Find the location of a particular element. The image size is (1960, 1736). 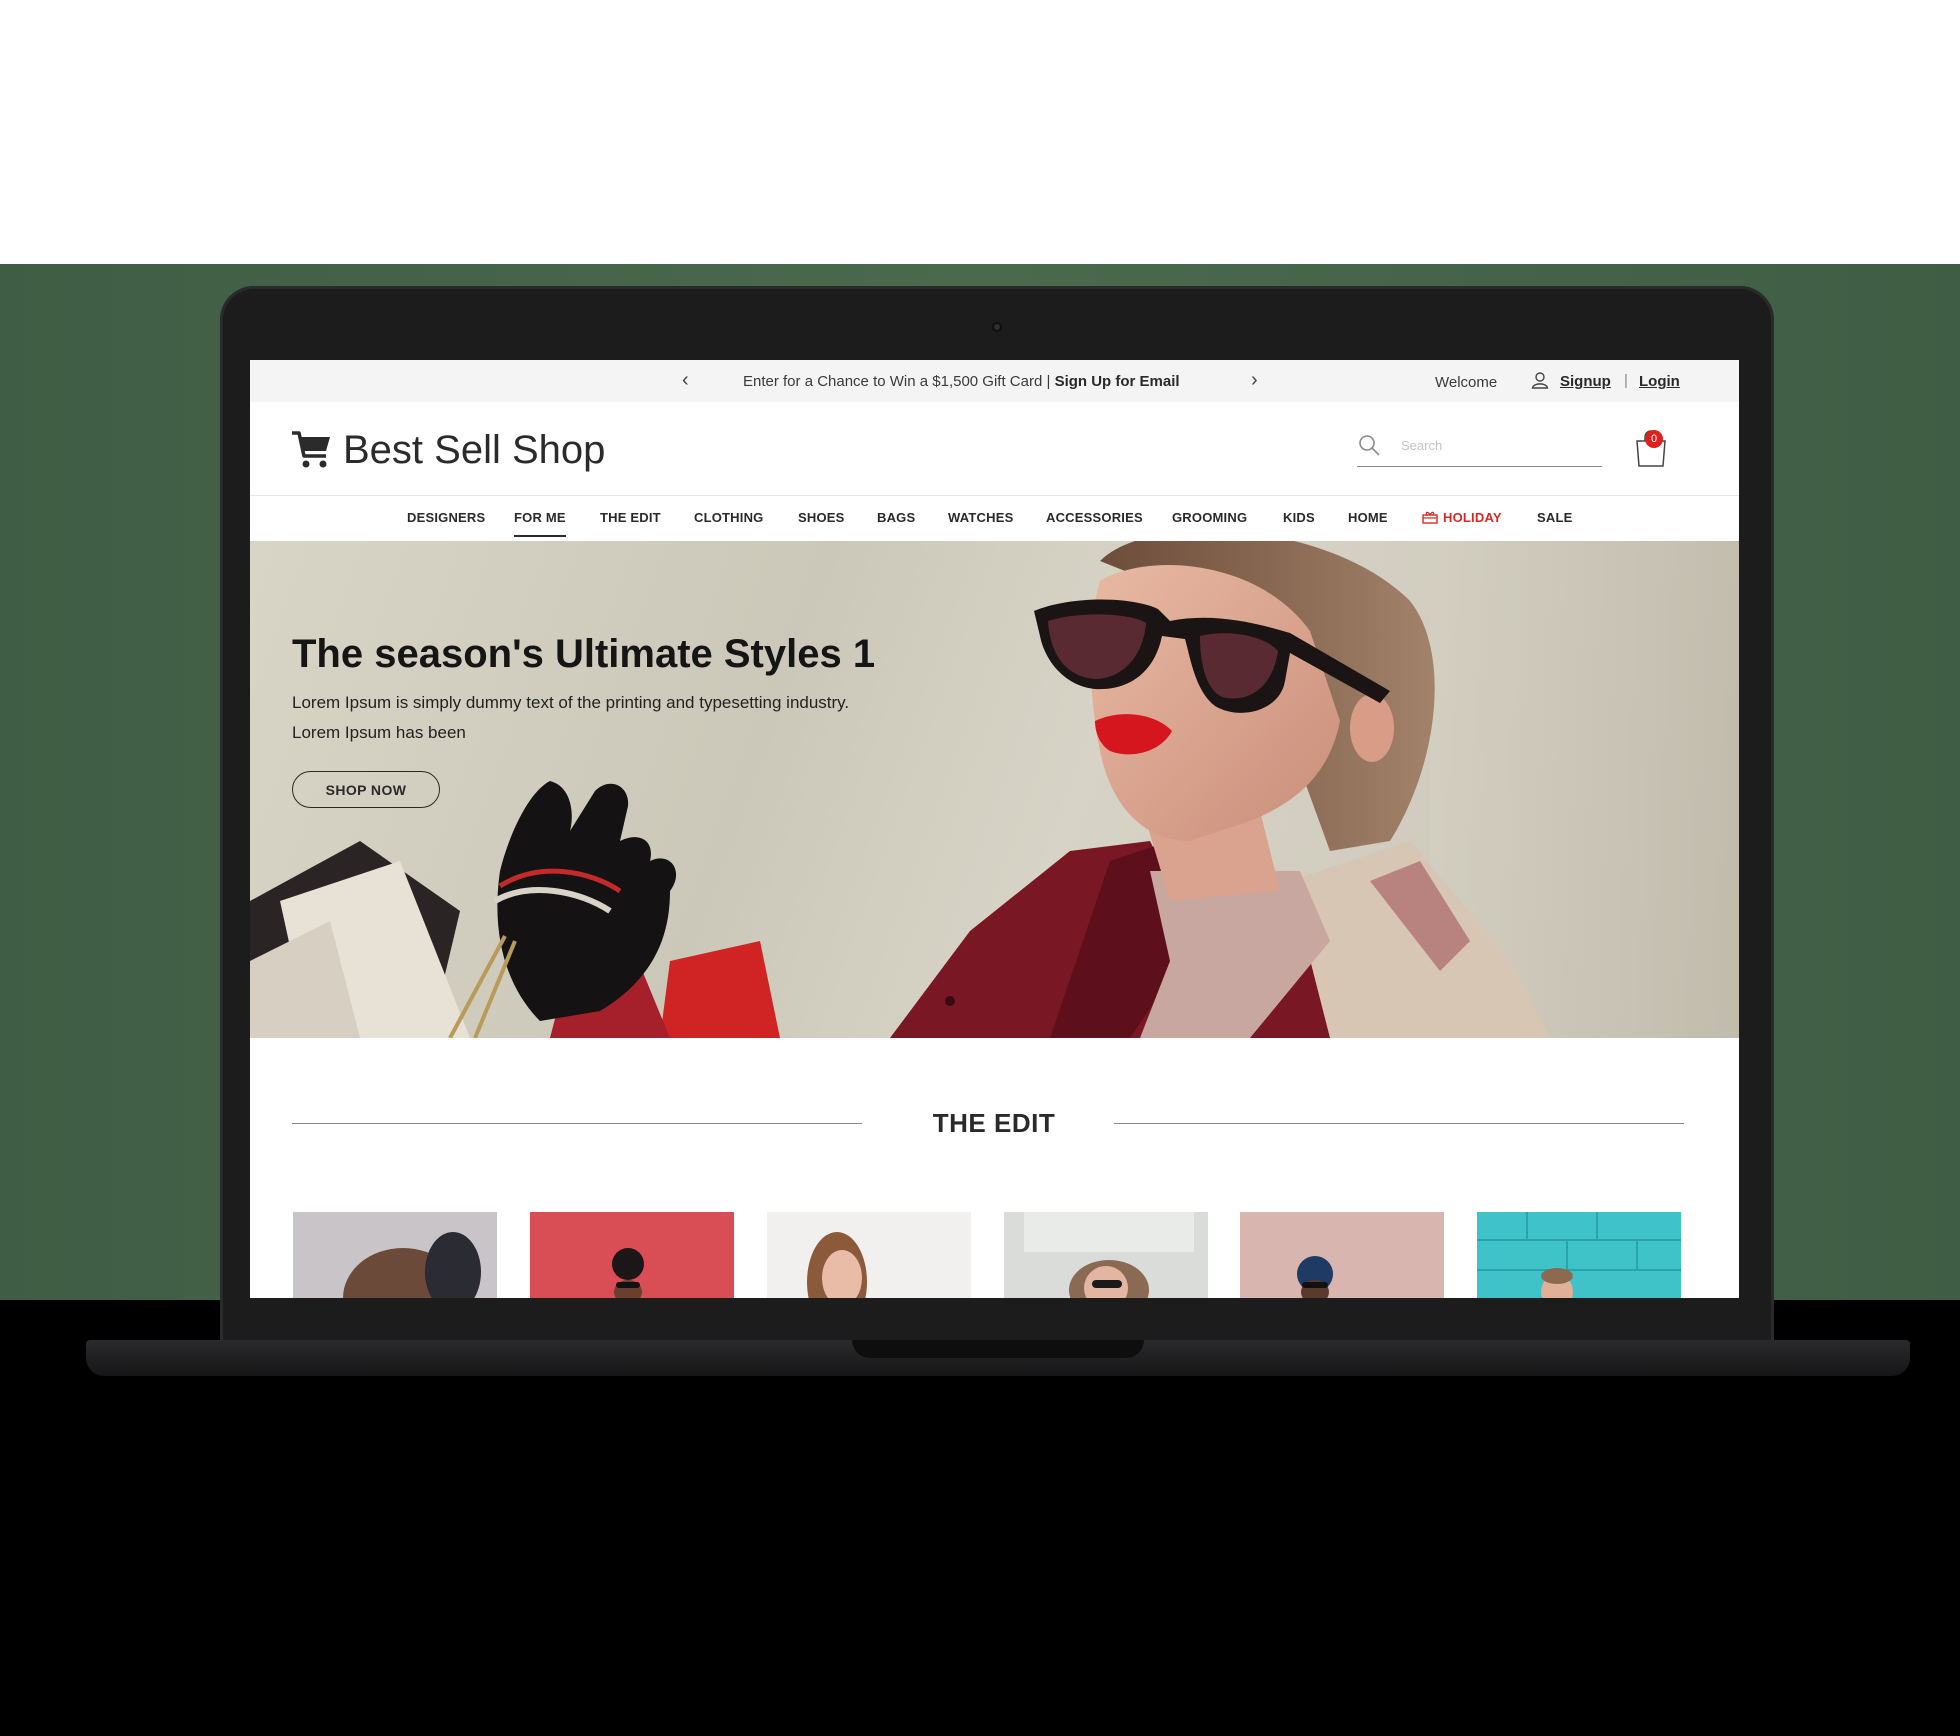

hero-title: The season's Ultimate Styles 1 is located at coordinates (584, 654).